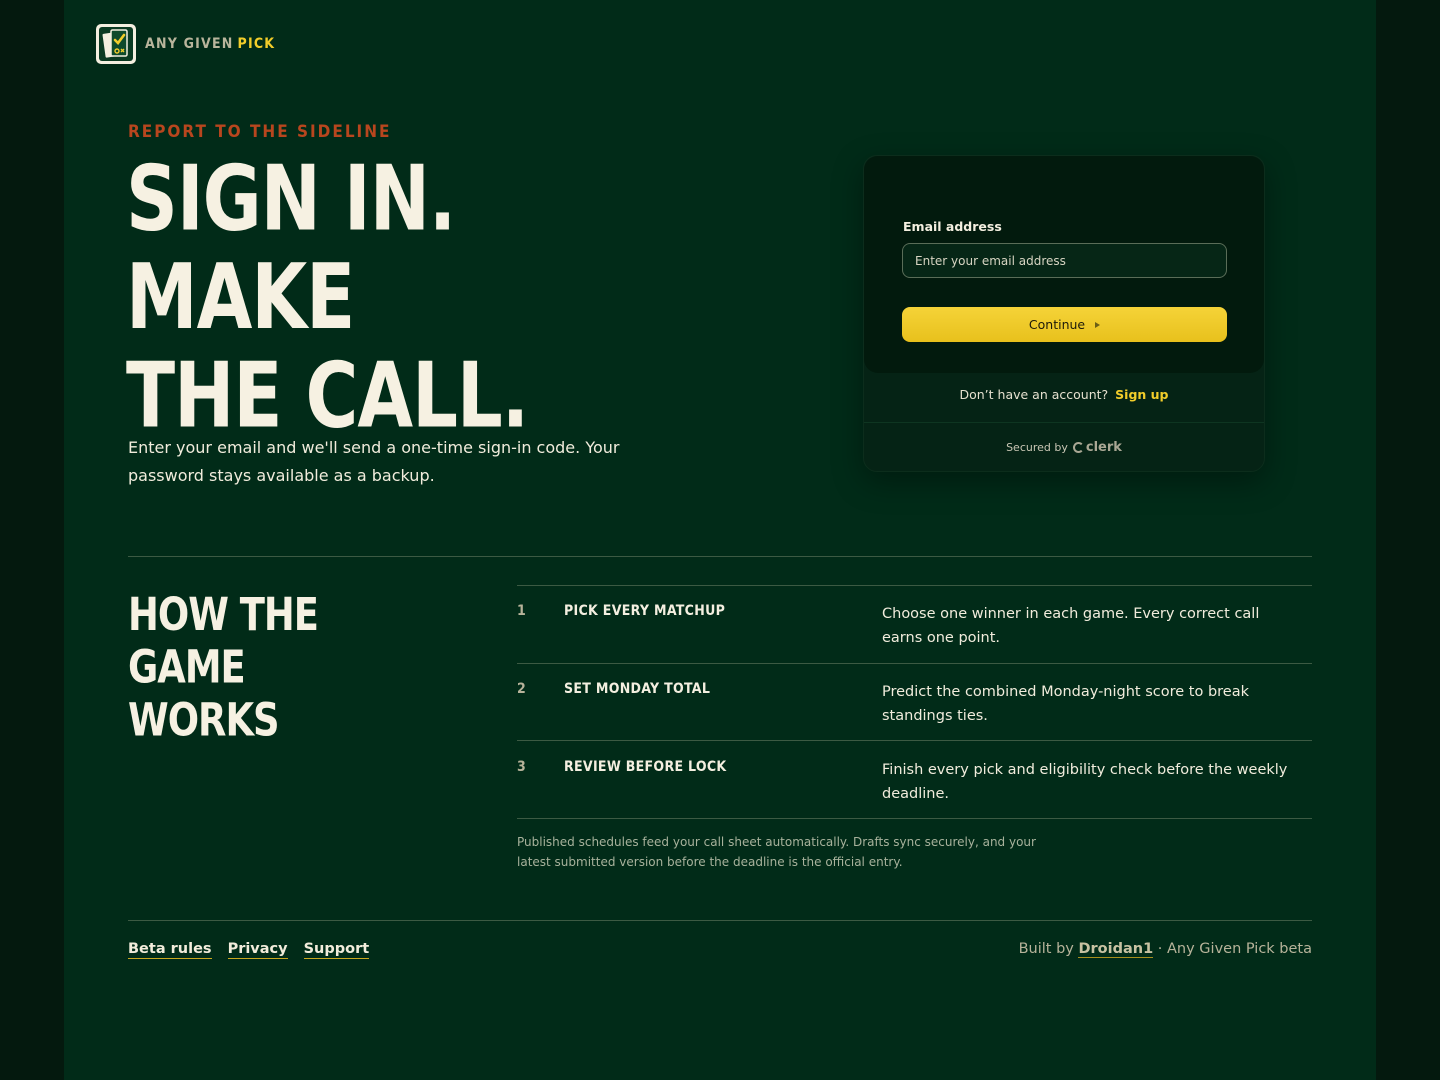  What do you see at coordinates (223, 614) in the screenshot?
I see `how-title-line: HOW THE` at bounding box center [223, 614].